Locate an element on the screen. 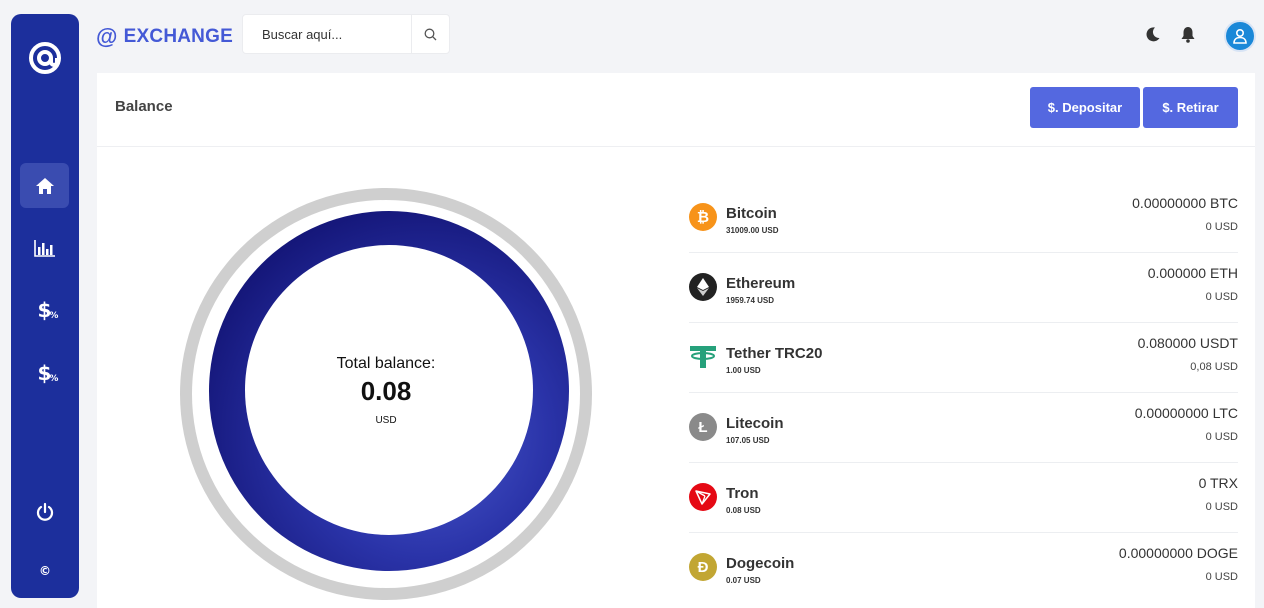 This screenshot has height=608, width=1264. sidebar-item-home is located at coordinates (44, 185).